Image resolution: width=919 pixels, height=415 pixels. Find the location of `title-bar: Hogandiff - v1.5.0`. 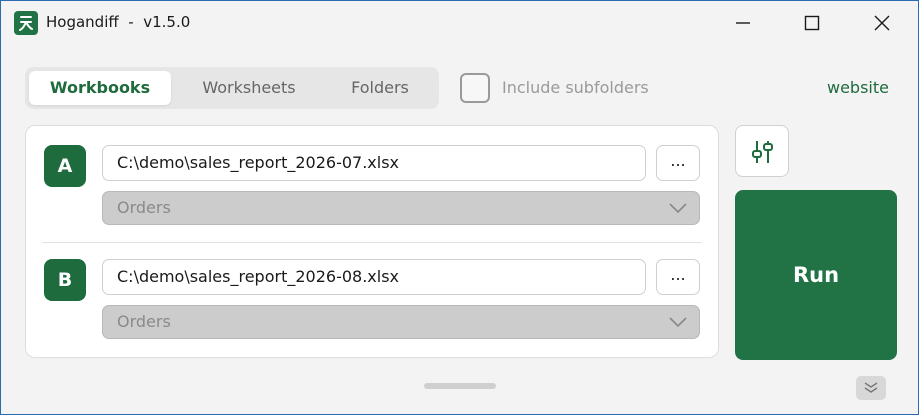

title-bar: Hogandiff - v1.5.0 is located at coordinates (459, 23).